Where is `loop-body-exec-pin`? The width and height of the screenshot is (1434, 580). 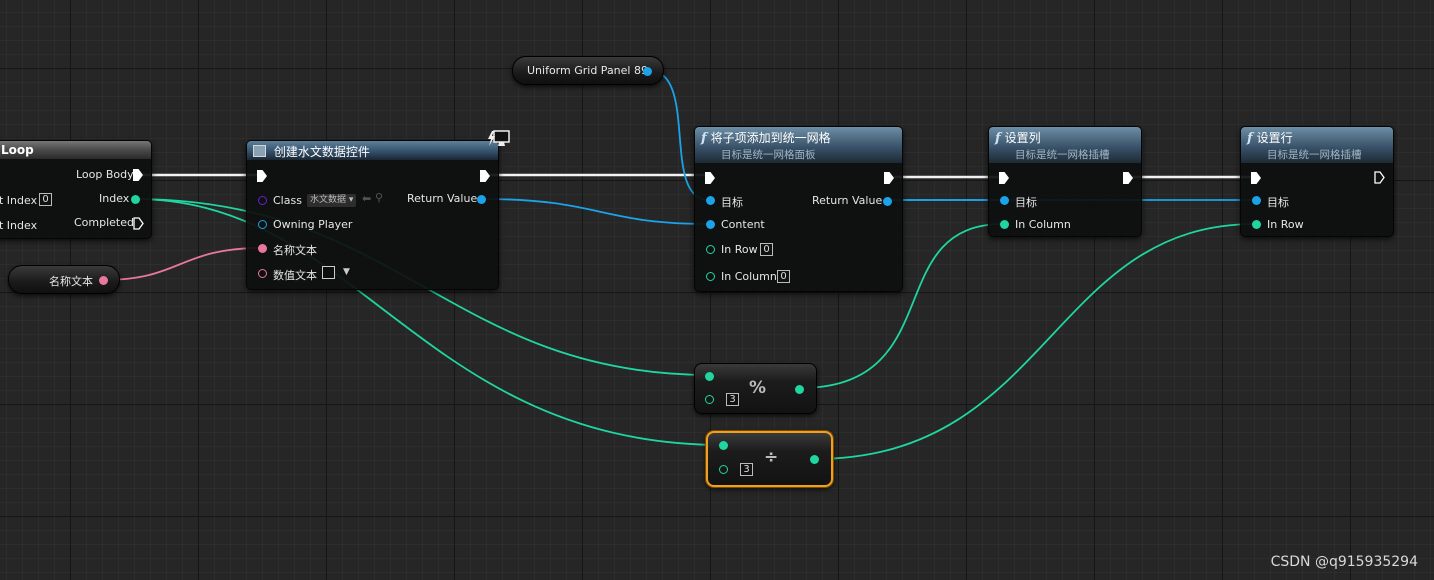 loop-body-exec-pin is located at coordinates (138, 175).